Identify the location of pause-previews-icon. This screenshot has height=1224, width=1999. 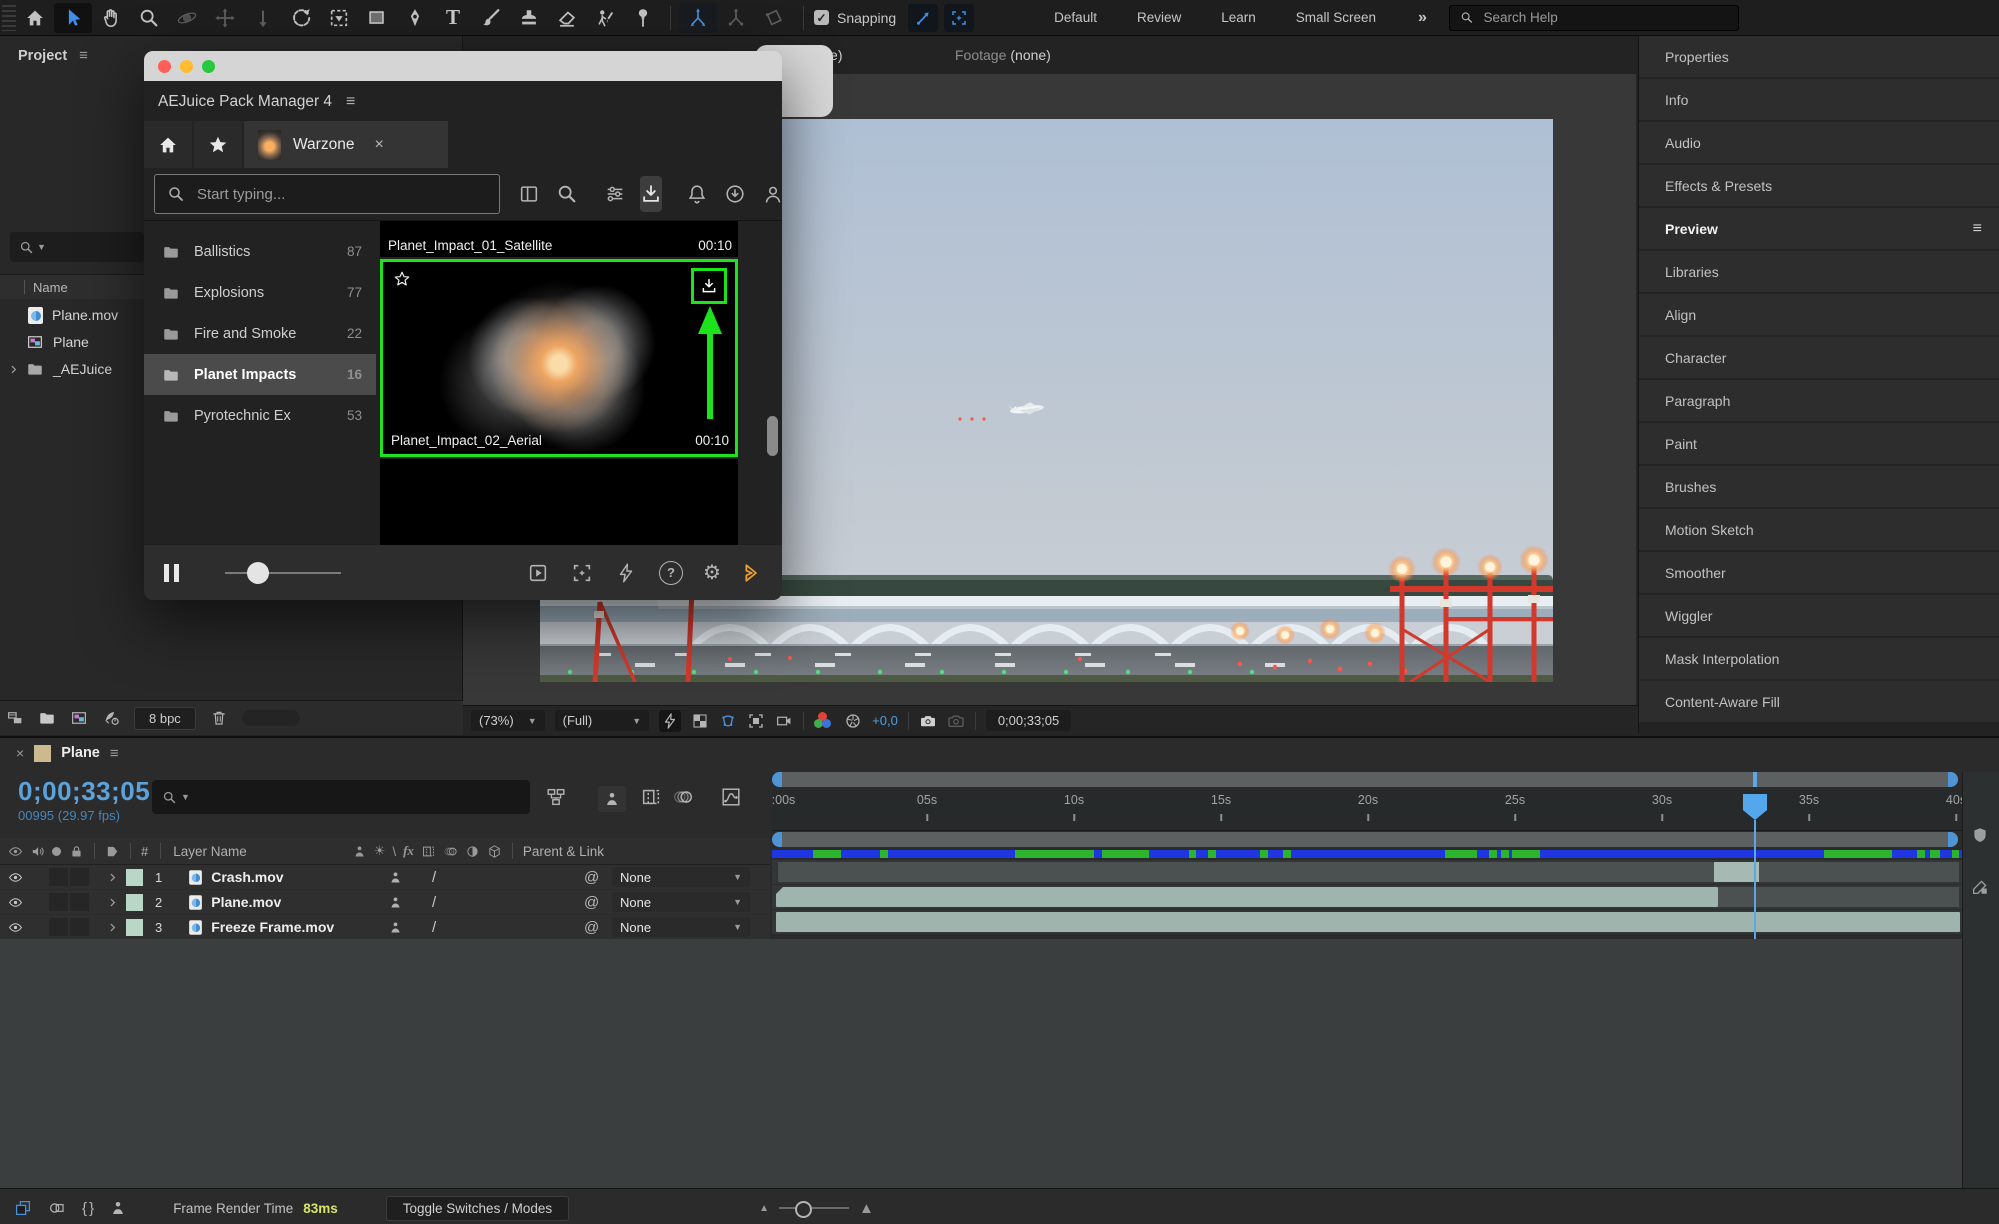
(171, 572).